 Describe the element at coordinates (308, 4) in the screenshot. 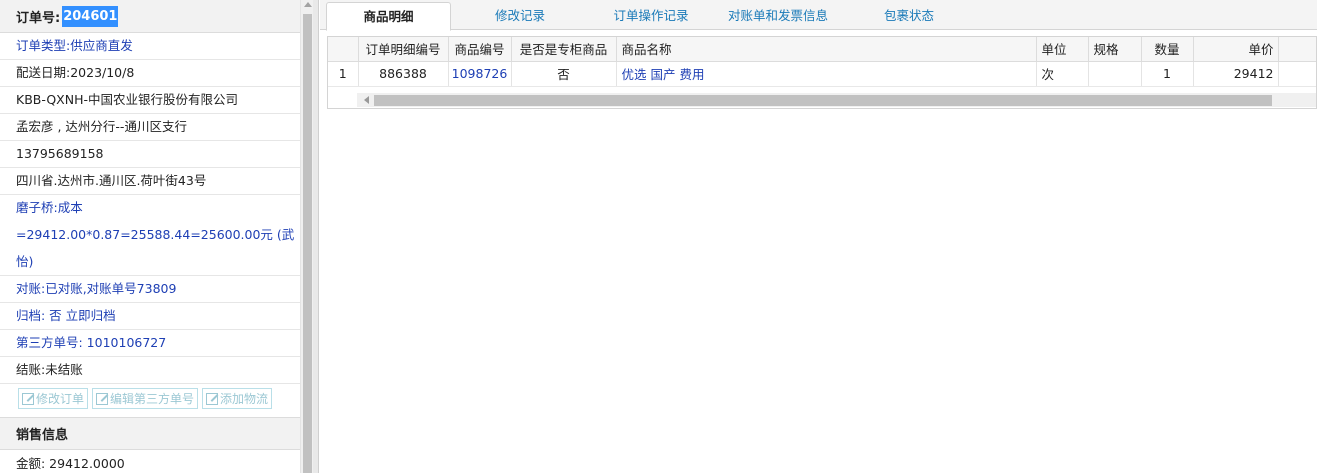

I see `scroll-up-arrow-icon` at that location.